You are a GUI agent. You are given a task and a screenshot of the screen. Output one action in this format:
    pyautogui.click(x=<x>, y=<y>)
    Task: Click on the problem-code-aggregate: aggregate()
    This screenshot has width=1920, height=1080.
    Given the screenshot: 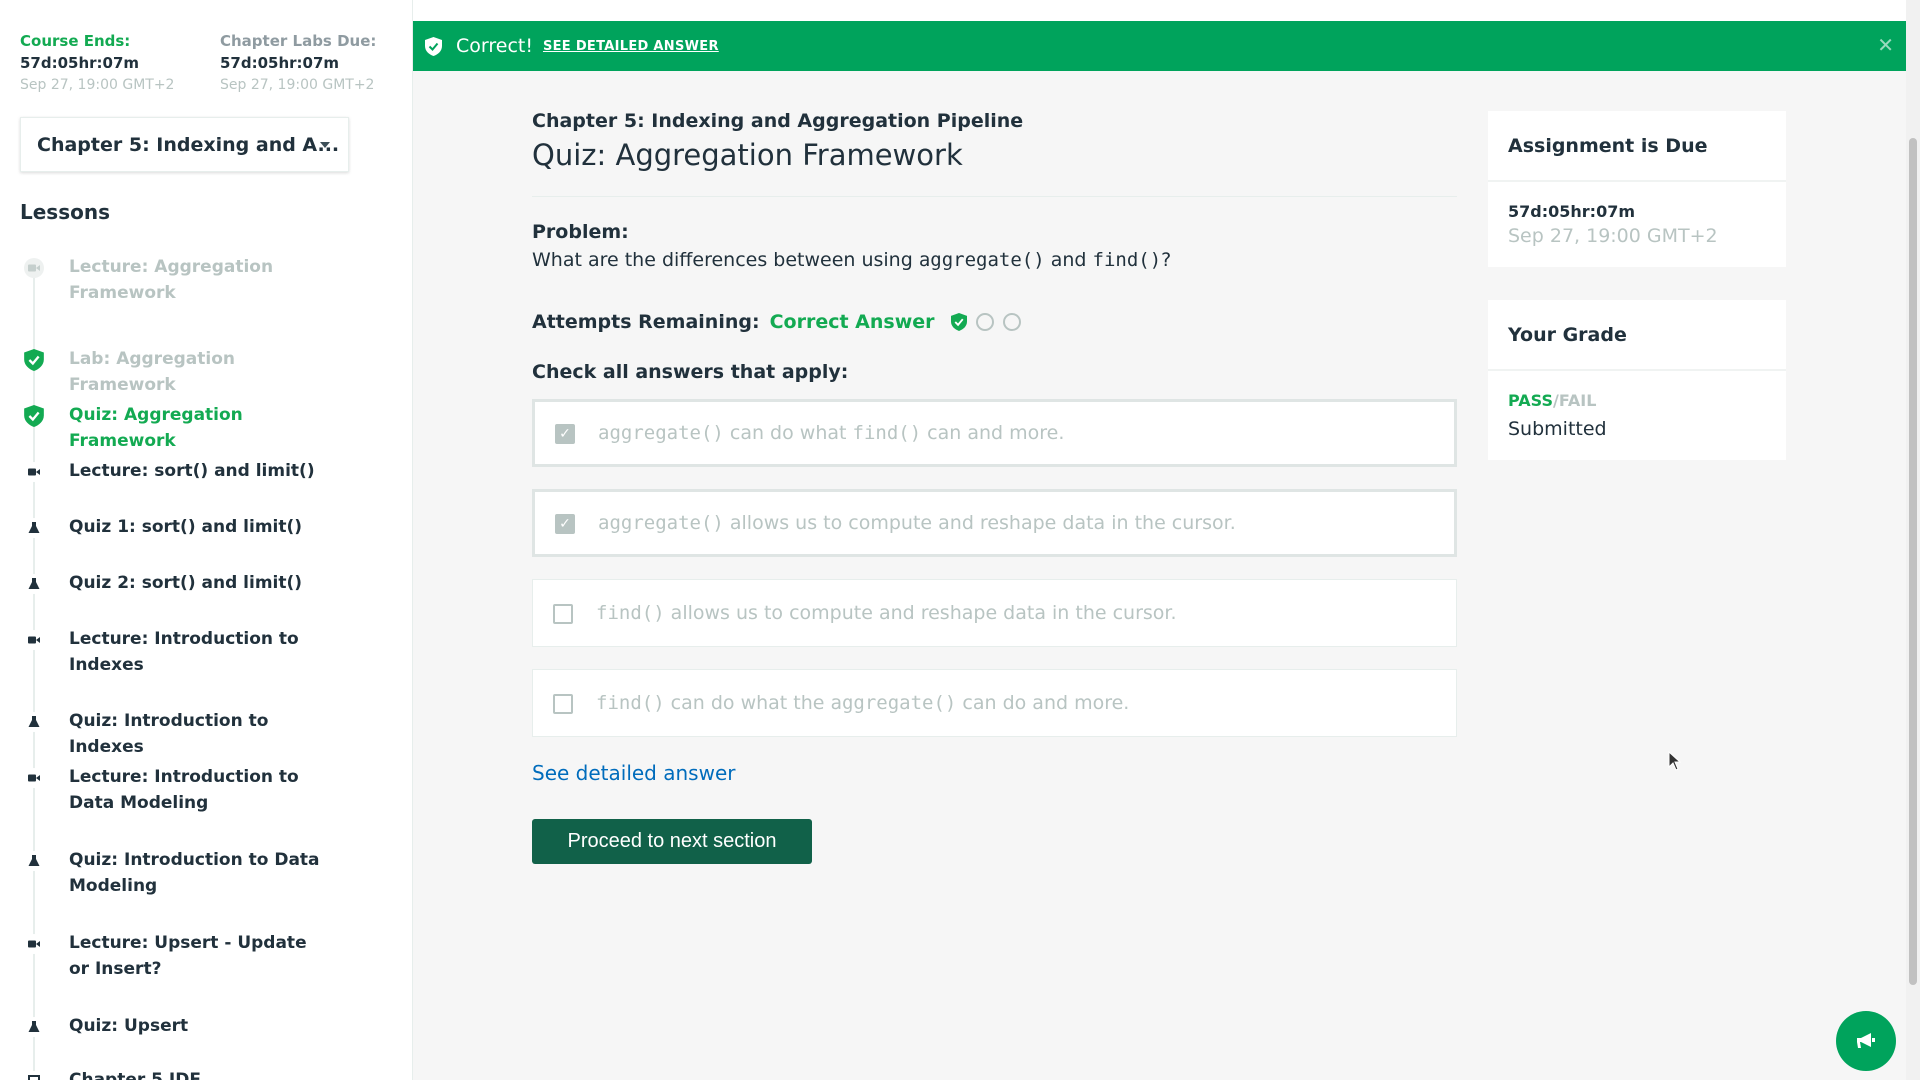 What is the action you would take?
    pyautogui.click(x=981, y=260)
    